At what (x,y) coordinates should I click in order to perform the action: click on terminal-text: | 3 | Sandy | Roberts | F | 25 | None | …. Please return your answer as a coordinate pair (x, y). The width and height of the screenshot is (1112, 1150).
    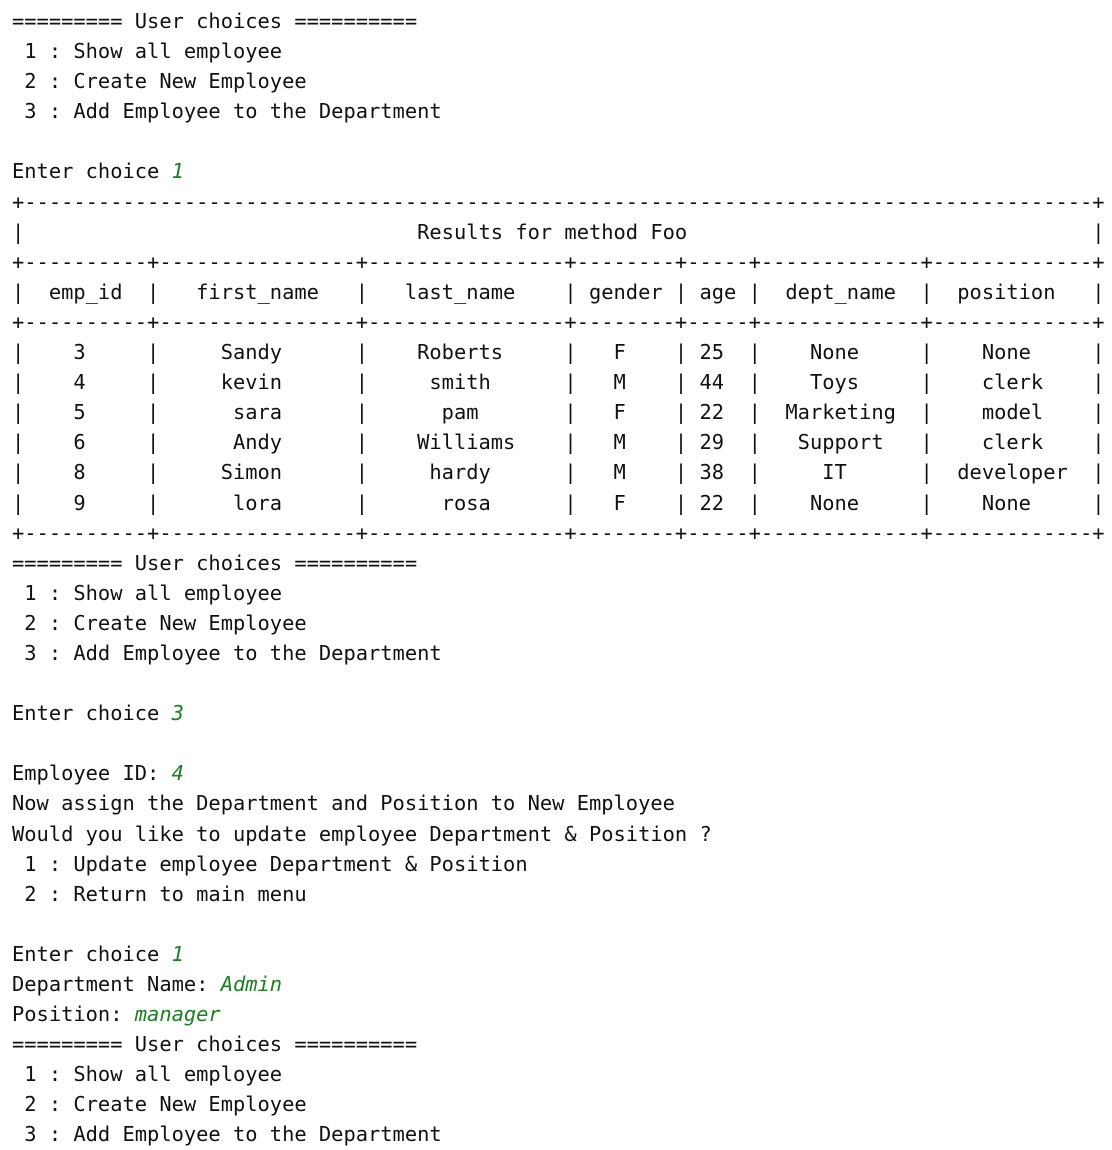
    Looking at the image, I should click on (558, 352).